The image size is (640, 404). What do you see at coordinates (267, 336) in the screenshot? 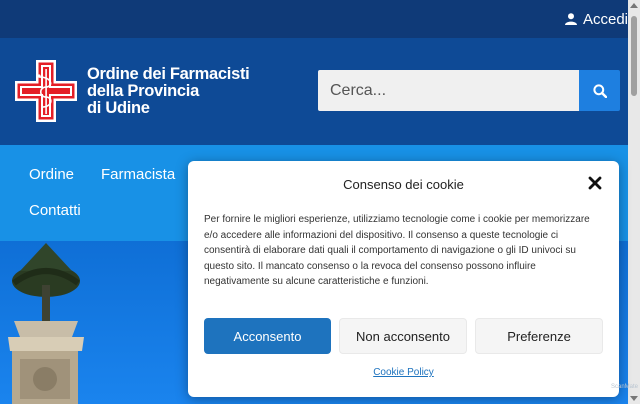
I see `accept-button: Acconsento` at bounding box center [267, 336].